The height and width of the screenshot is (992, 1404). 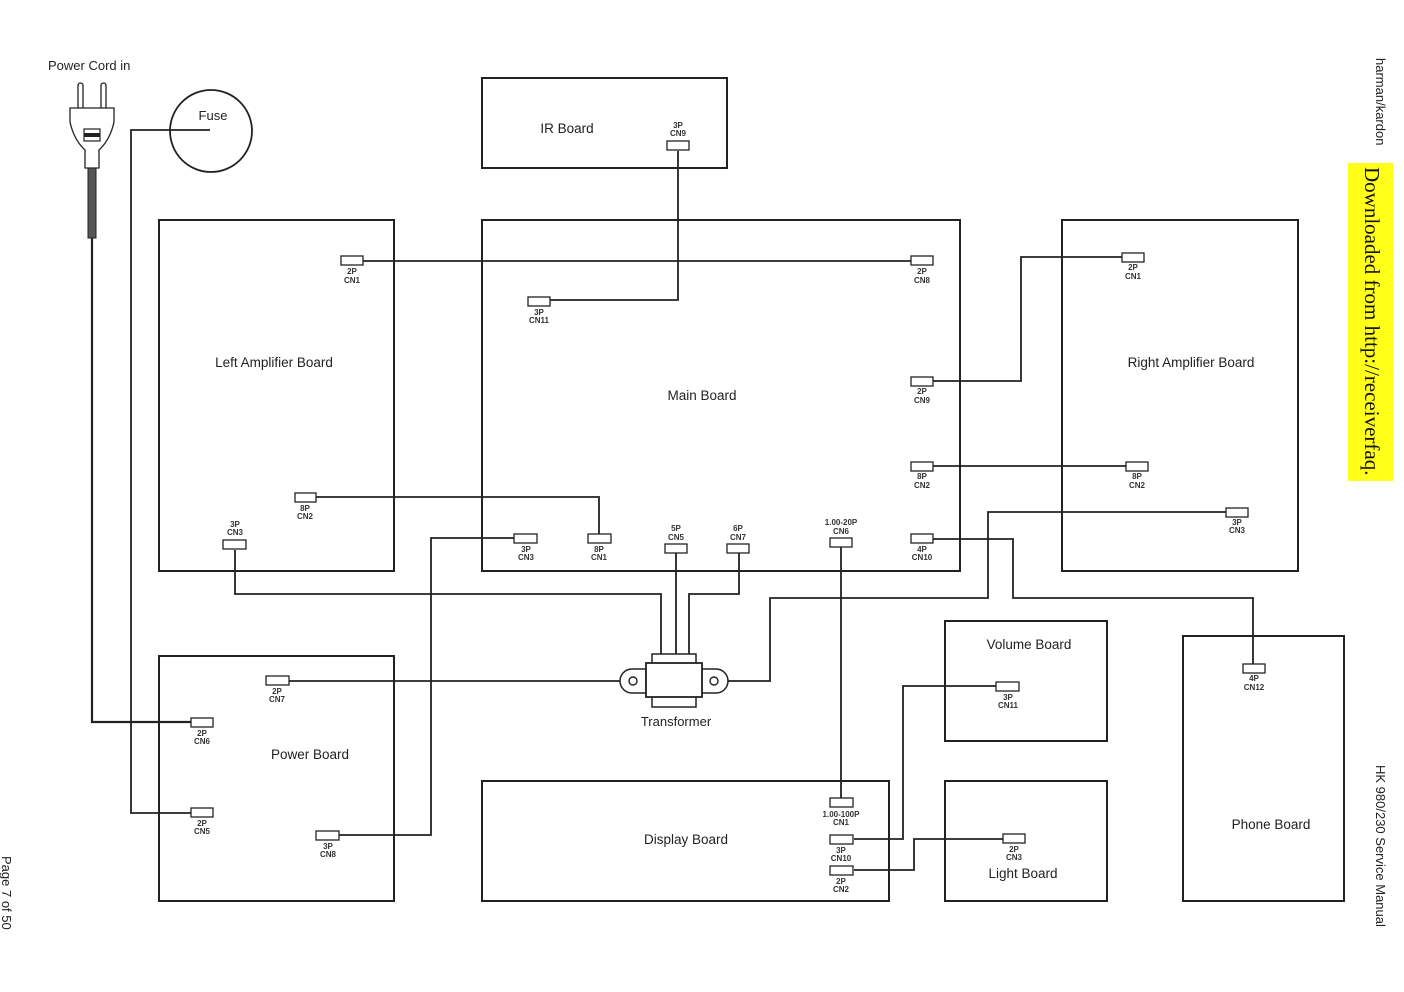 I want to click on wire-fuse-power-cn5, so click(x=170, y=471).